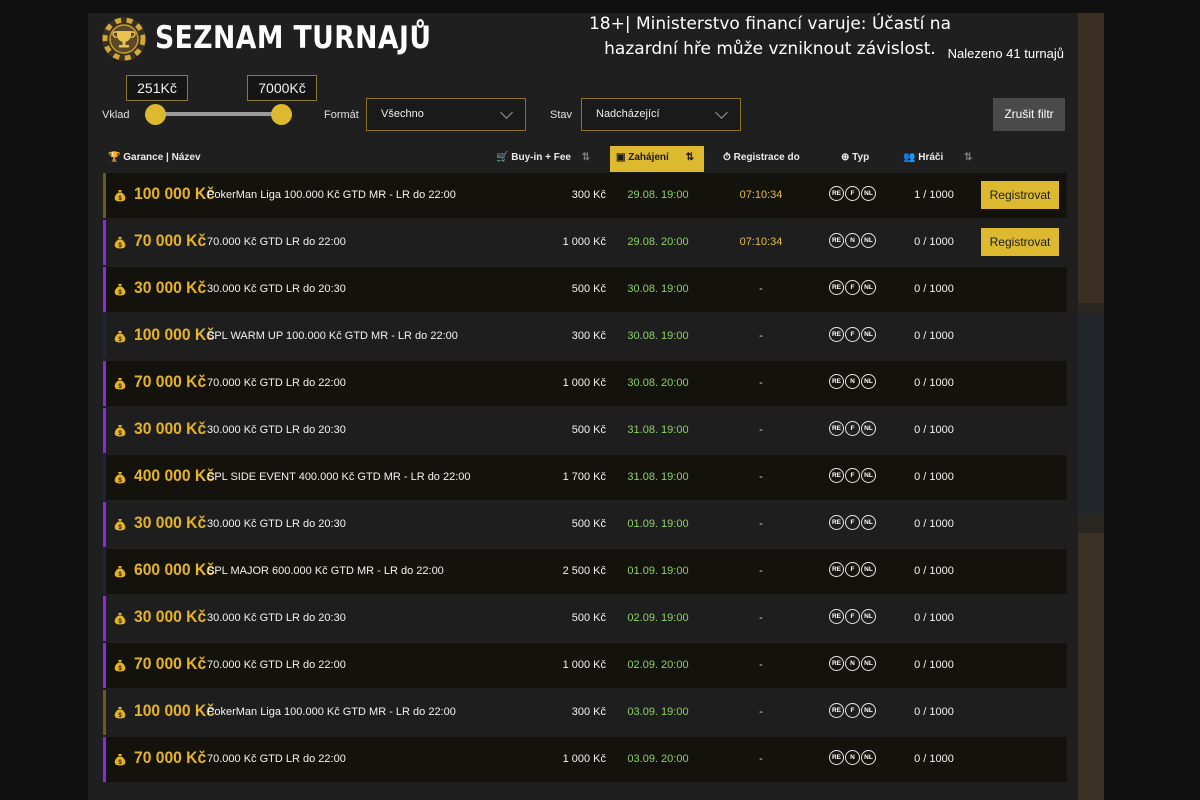 The image size is (1200, 800). Describe the element at coordinates (282, 88) in the screenshot. I see `max-price-value: 7000Kč` at that location.